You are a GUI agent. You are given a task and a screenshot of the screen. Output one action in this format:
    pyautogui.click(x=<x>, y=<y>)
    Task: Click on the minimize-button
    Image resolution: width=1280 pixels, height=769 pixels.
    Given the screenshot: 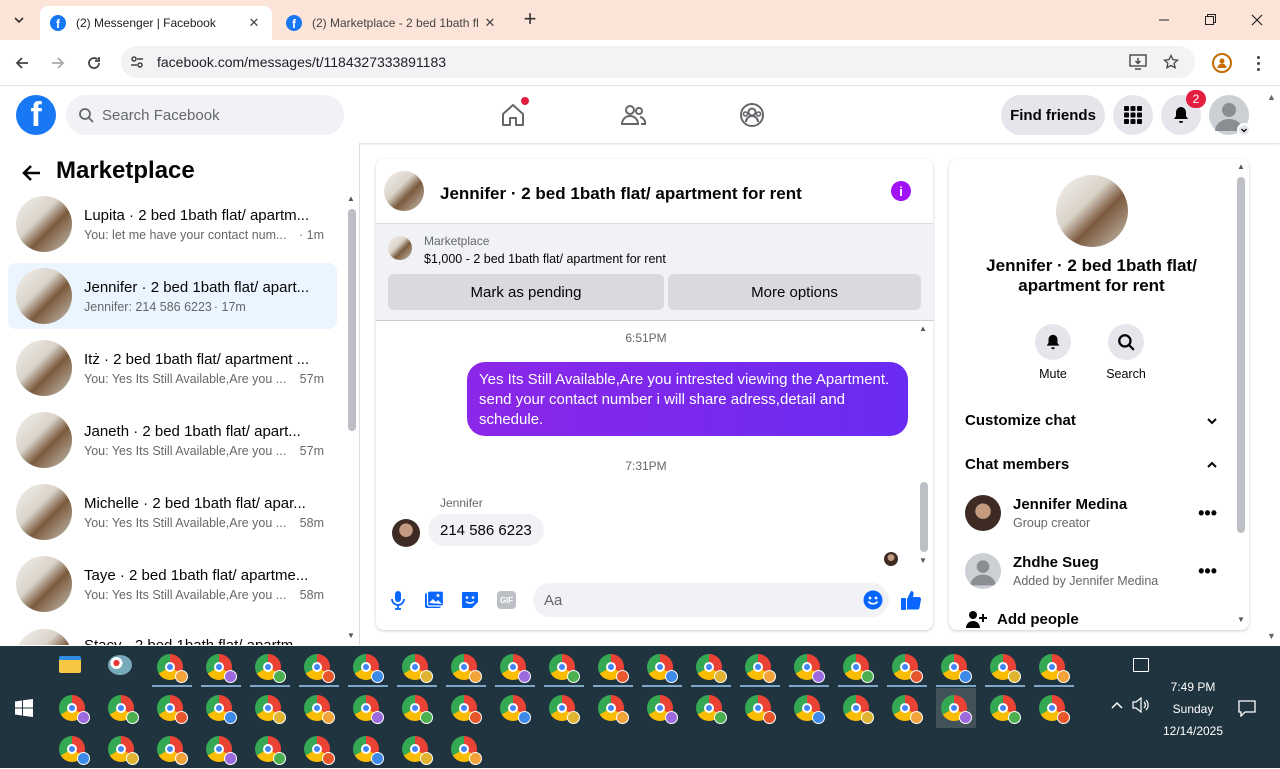 What is the action you would take?
    pyautogui.click(x=1164, y=20)
    